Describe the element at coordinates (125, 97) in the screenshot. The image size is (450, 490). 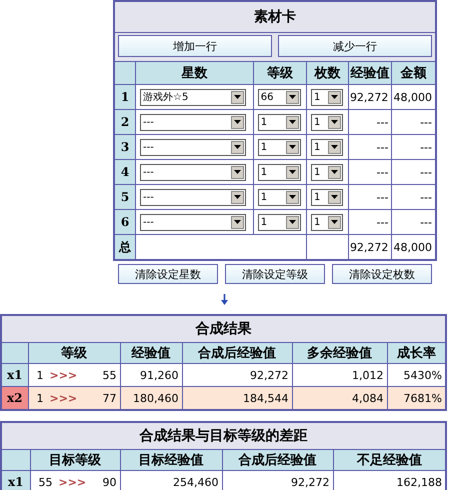
I see `row-number: 1` at that location.